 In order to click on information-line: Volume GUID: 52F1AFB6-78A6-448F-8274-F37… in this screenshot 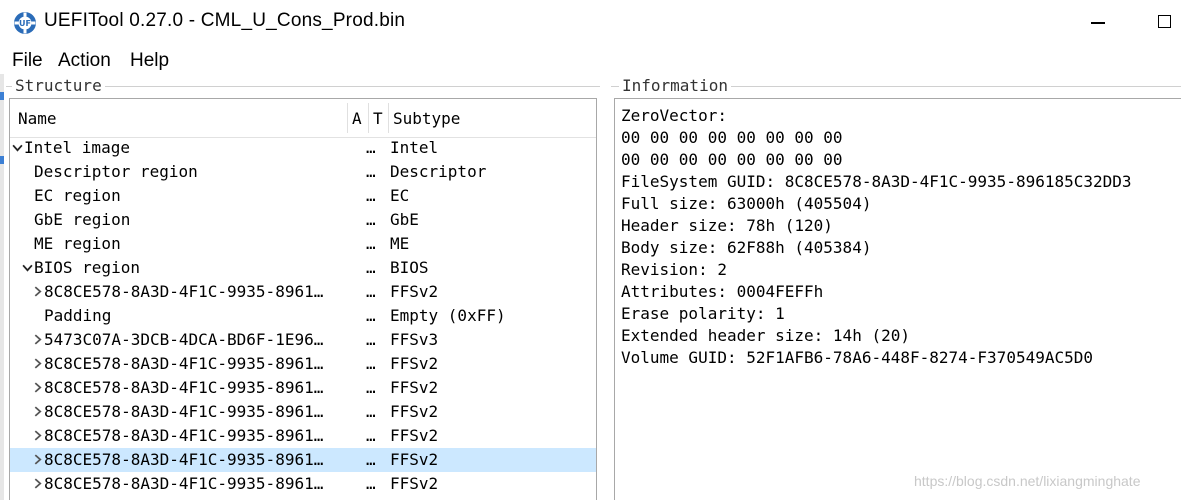, I will do `click(857, 357)`.